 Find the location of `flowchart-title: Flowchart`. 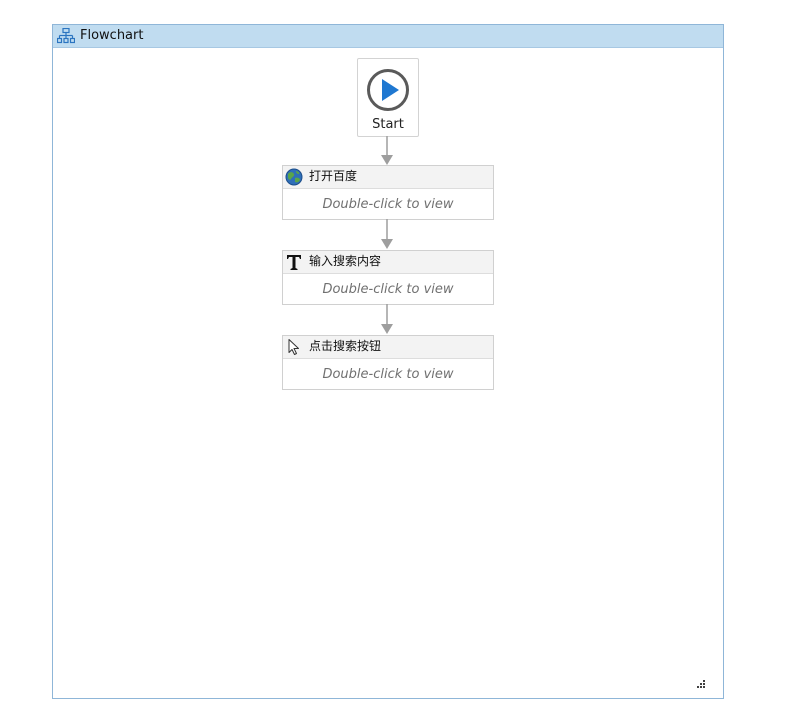

flowchart-title: Flowchart is located at coordinates (112, 35).